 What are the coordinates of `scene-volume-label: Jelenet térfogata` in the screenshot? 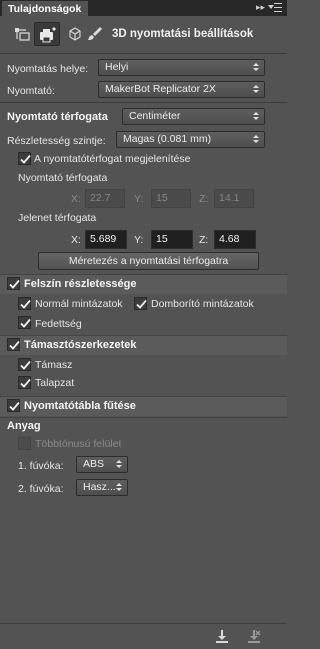 It's located at (57, 218).